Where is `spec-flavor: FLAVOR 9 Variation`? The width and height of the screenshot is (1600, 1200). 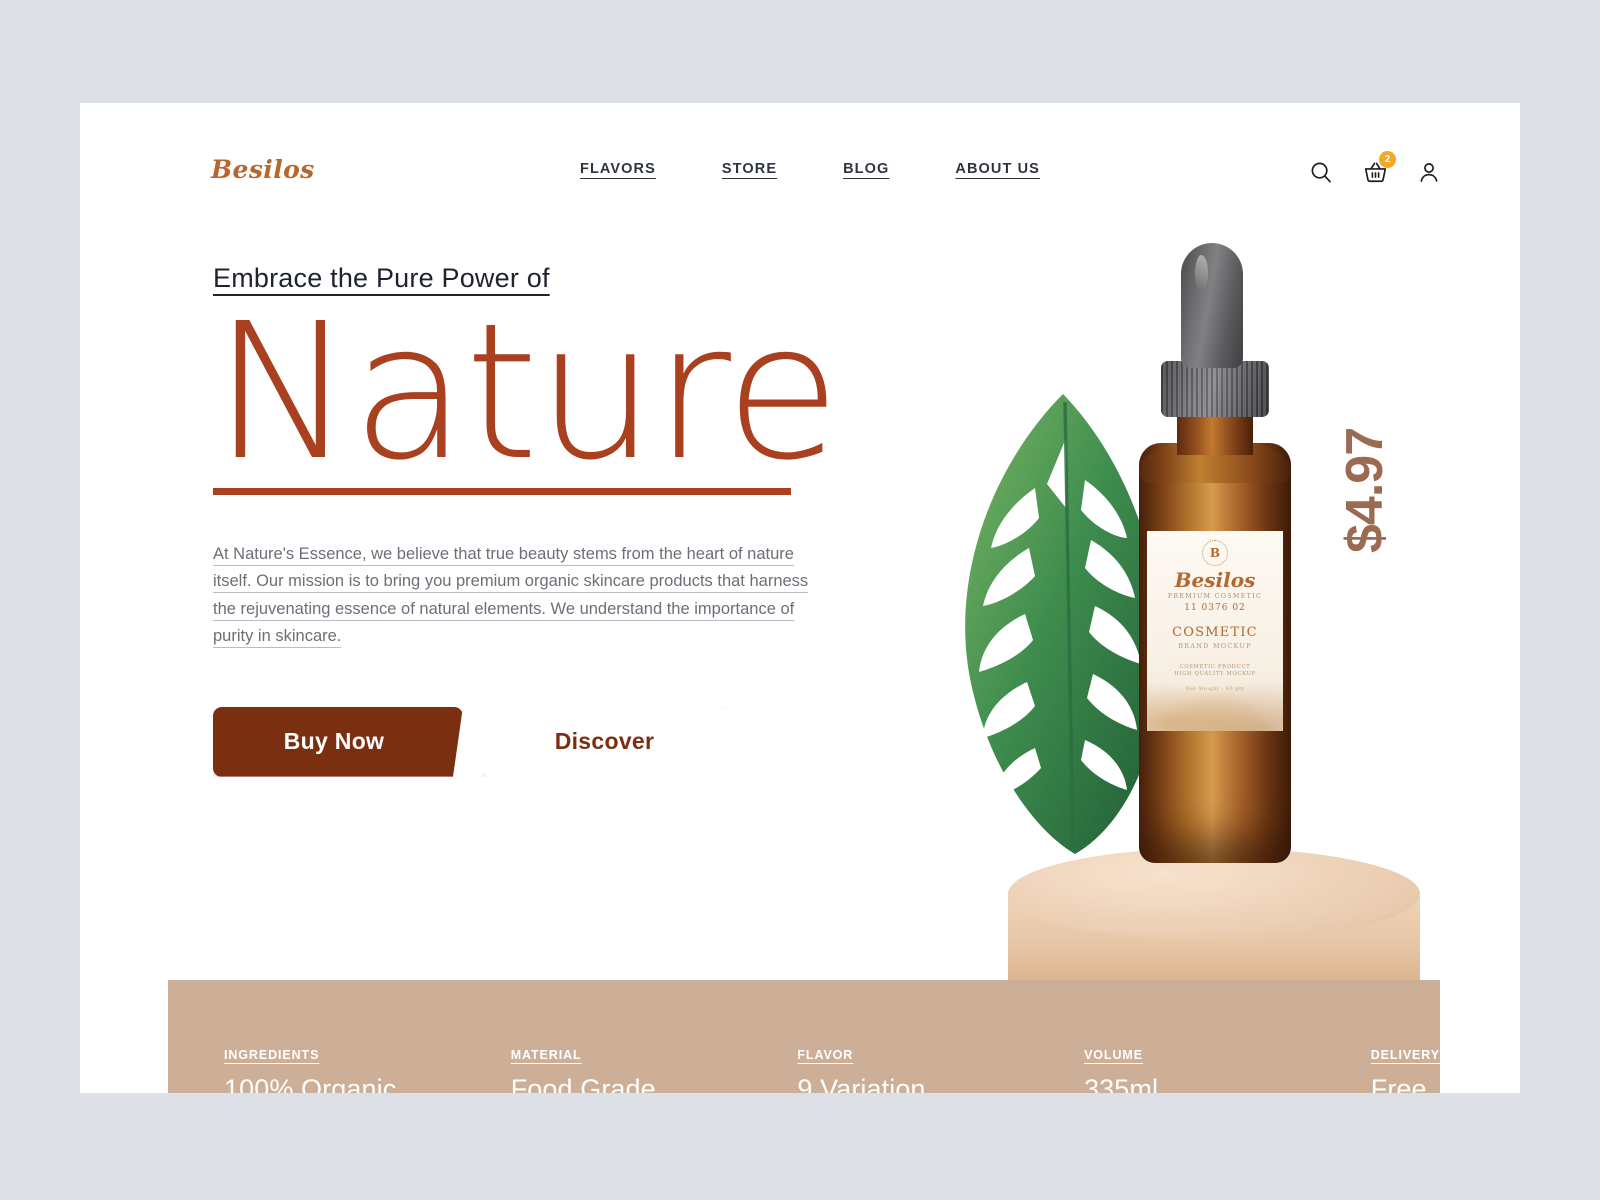
spec-flavor: FLAVOR 9 Variation is located at coordinates (940, 1069).